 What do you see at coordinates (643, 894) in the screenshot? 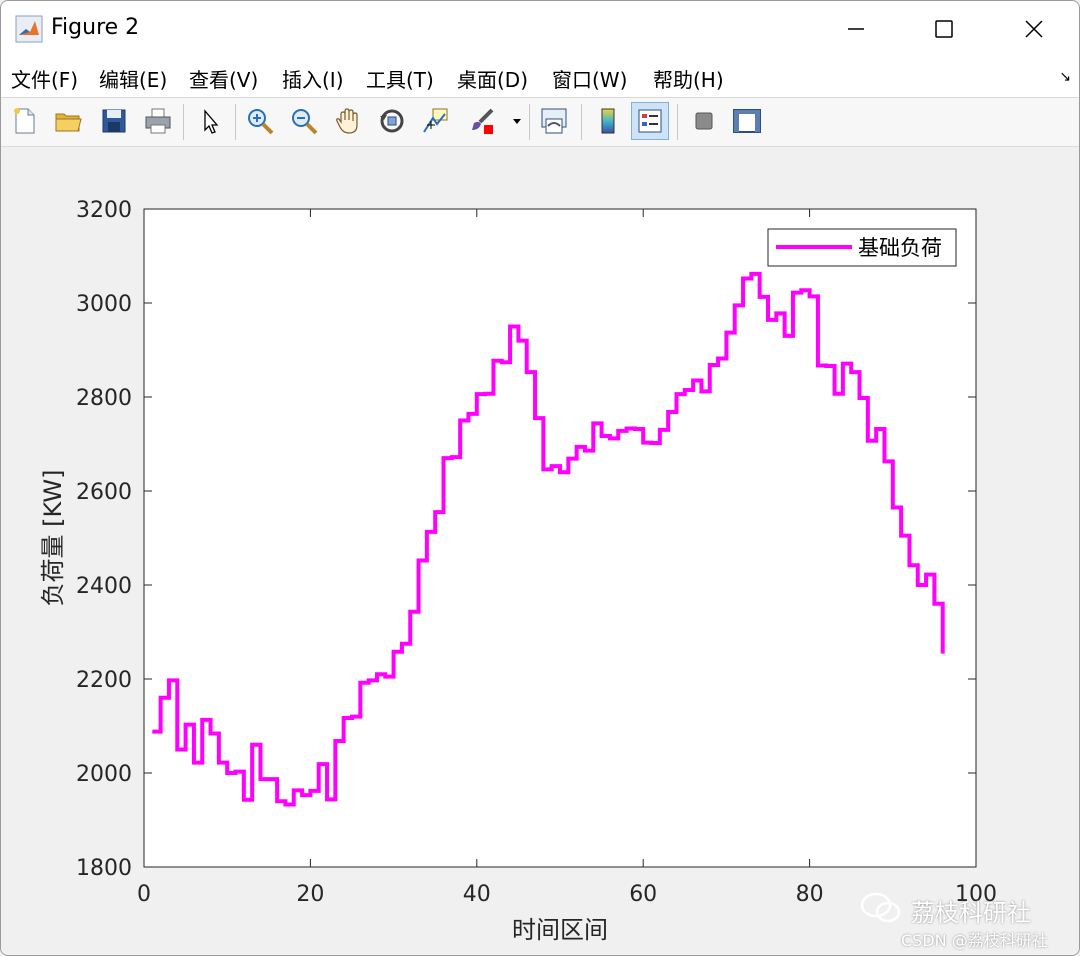
I see `x-tick-label: 60` at bounding box center [643, 894].